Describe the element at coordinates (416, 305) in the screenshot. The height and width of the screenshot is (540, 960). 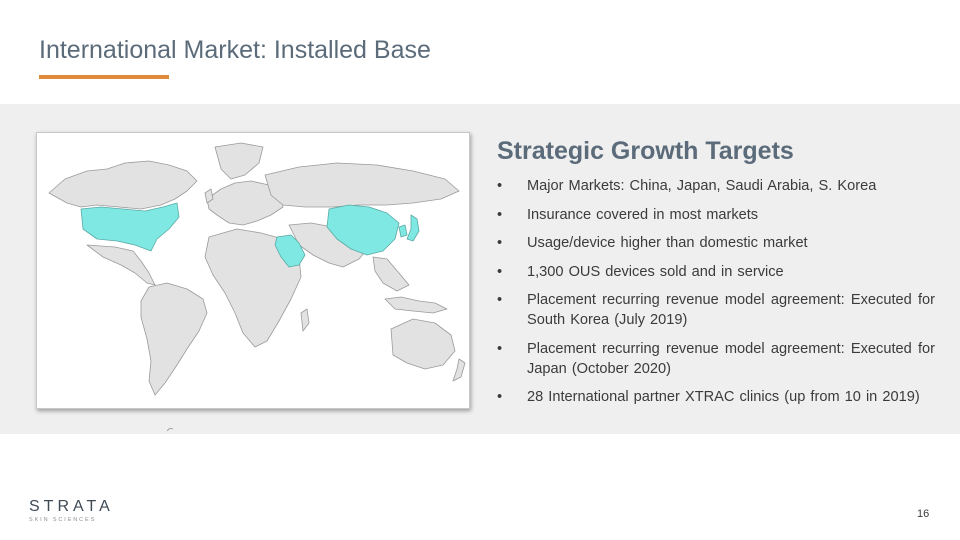
I see `map-indonesia` at that location.